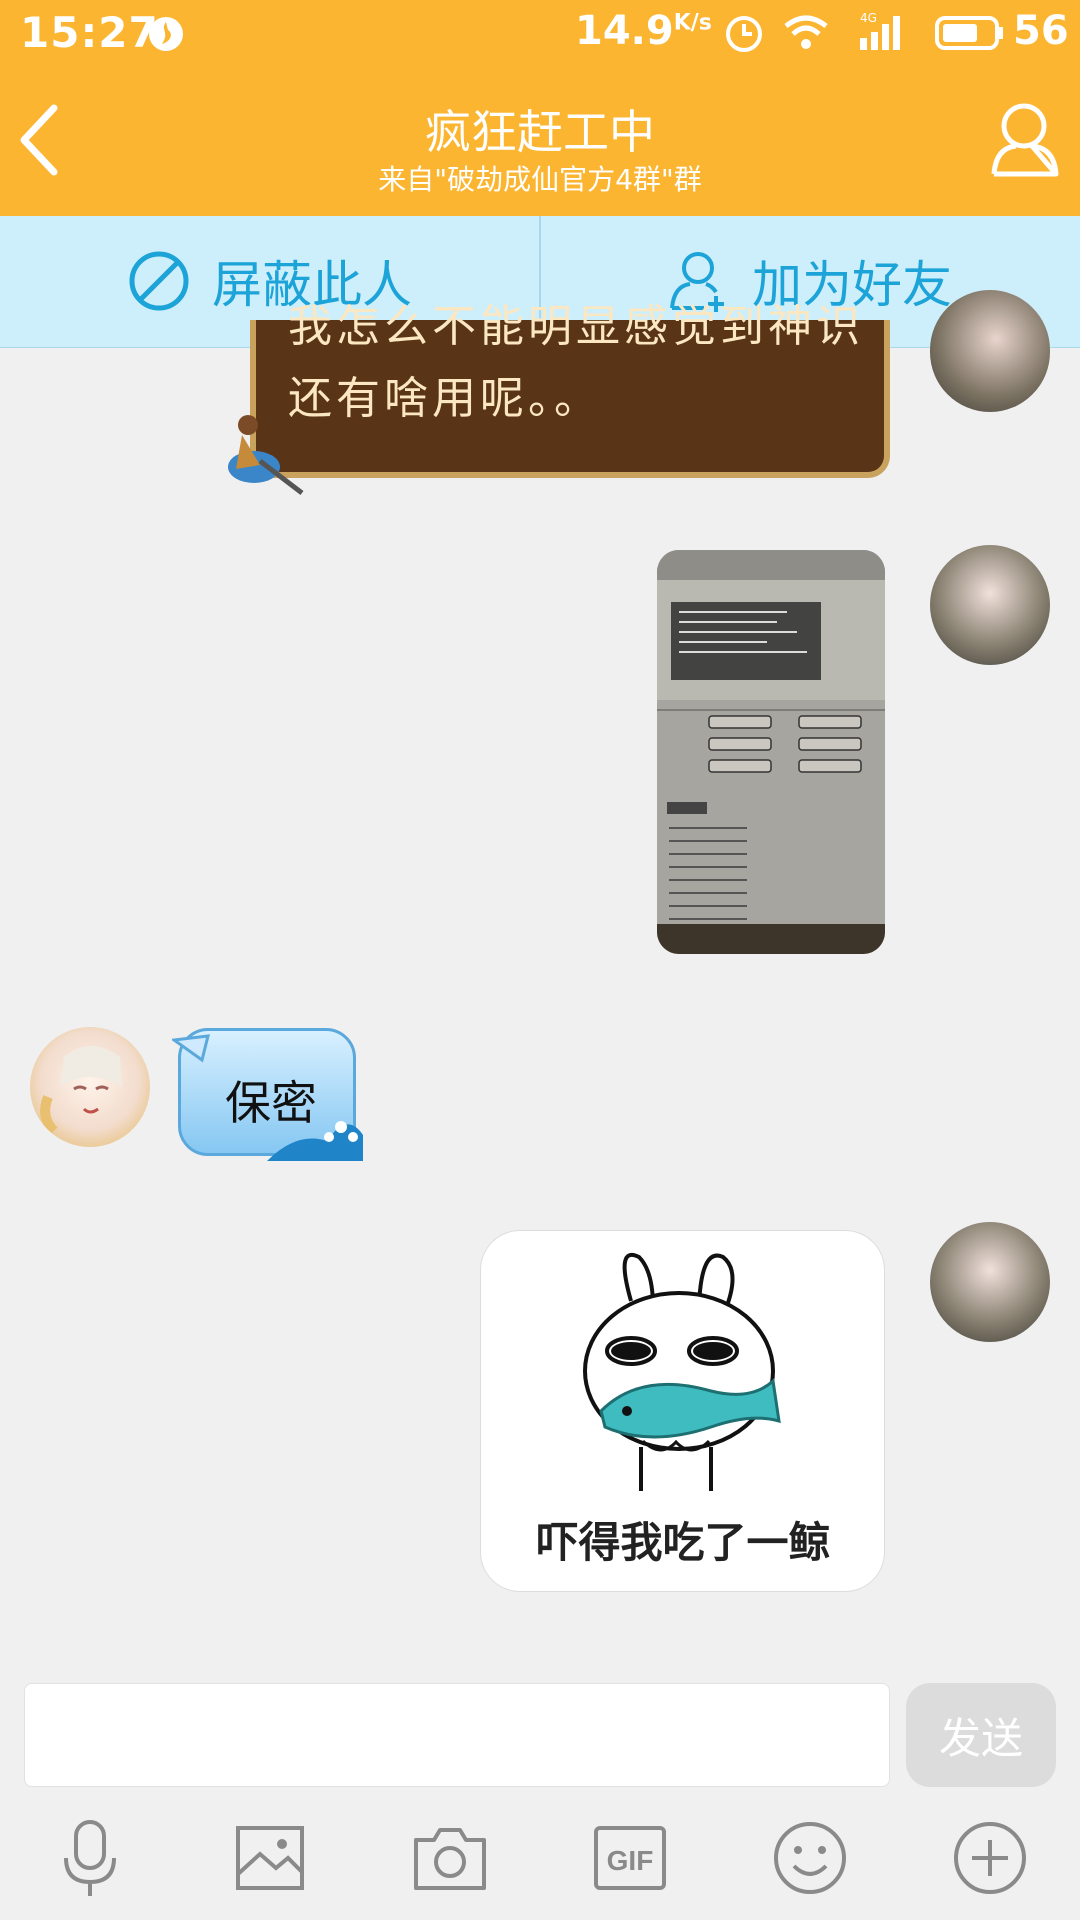 Image resolution: width=1080 pixels, height=1920 pixels. Describe the element at coordinates (990, 1858) in the screenshot. I see `plus-icon` at that location.